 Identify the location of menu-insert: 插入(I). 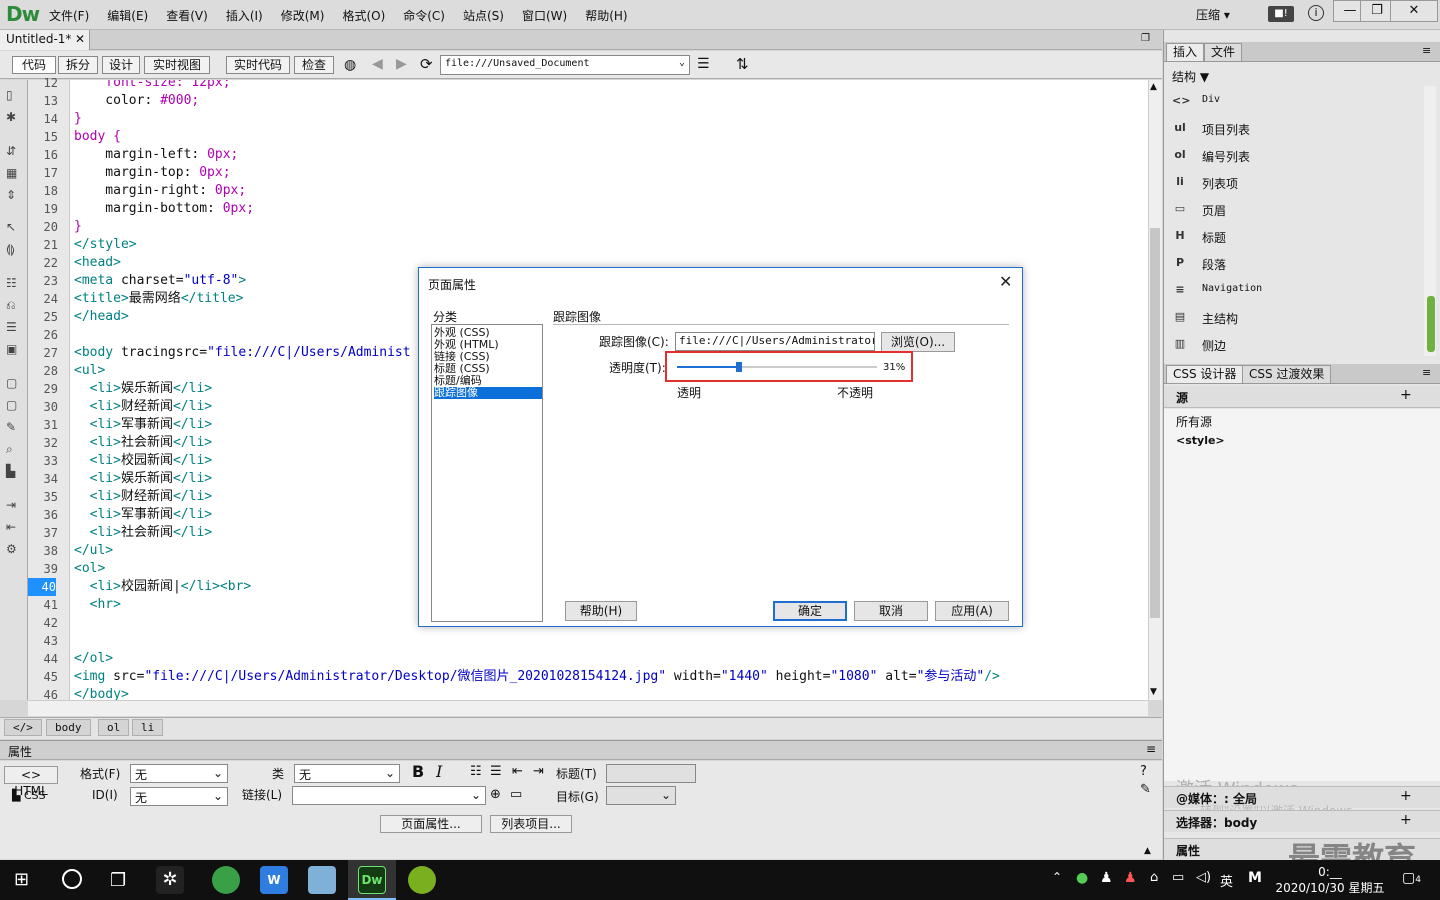
(244, 15).